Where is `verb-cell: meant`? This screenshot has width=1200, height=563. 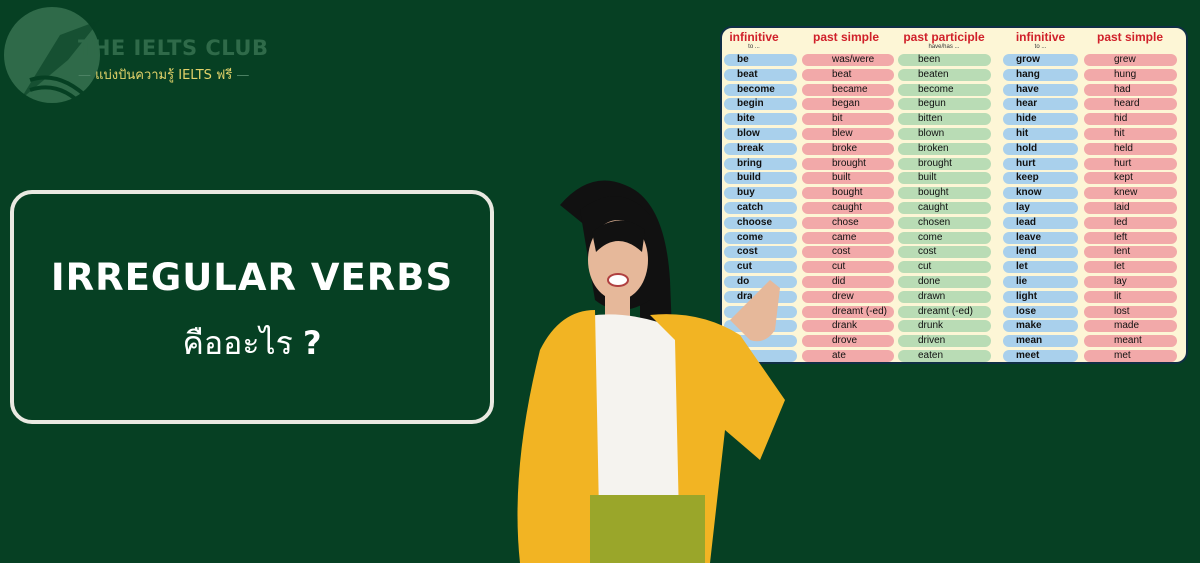 verb-cell: meant is located at coordinates (1130, 341).